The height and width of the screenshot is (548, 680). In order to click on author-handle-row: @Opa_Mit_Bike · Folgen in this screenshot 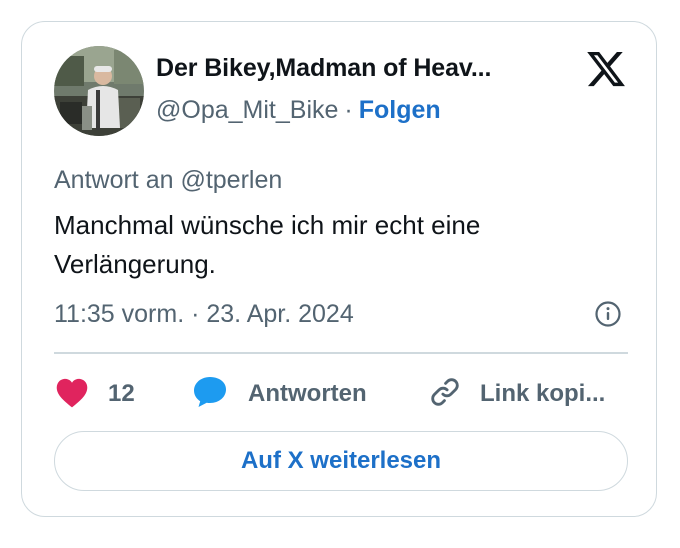, I will do `click(298, 110)`.